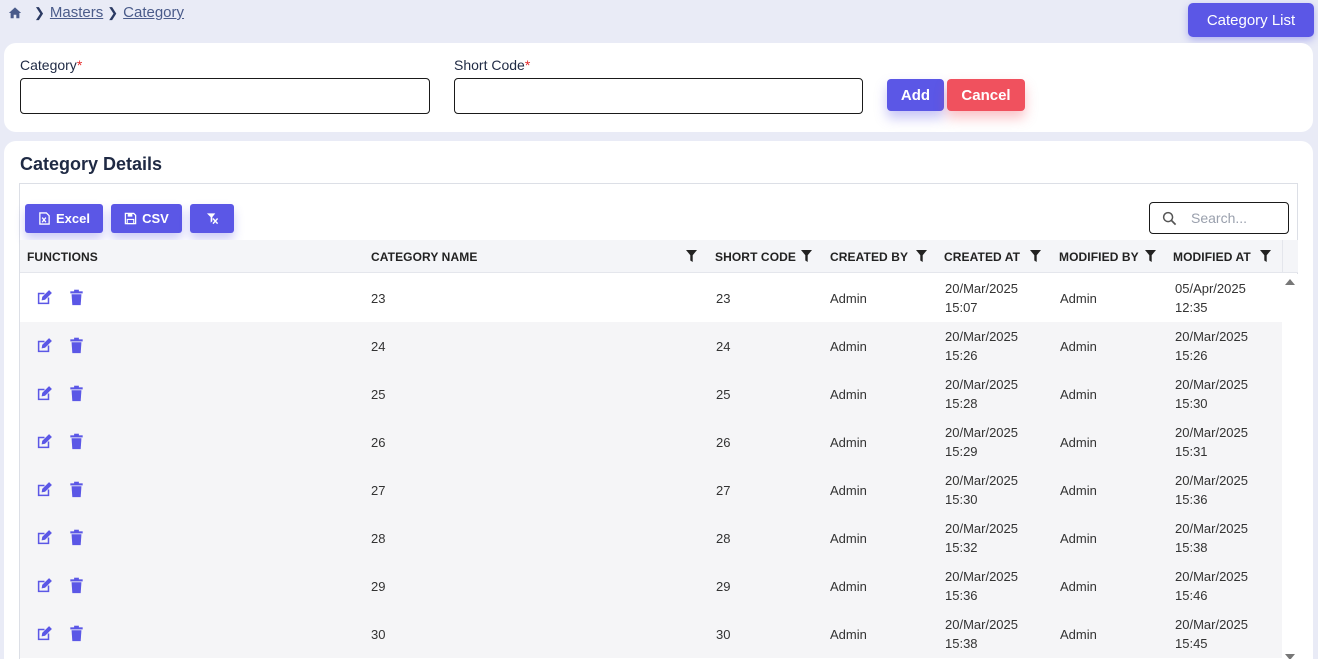 The height and width of the screenshot is (659, 1318). What do you see at coordinates (76, 12) in the screenshot?
I see `breadcrumb-masters: Masters` at bounding box center [76, 12].